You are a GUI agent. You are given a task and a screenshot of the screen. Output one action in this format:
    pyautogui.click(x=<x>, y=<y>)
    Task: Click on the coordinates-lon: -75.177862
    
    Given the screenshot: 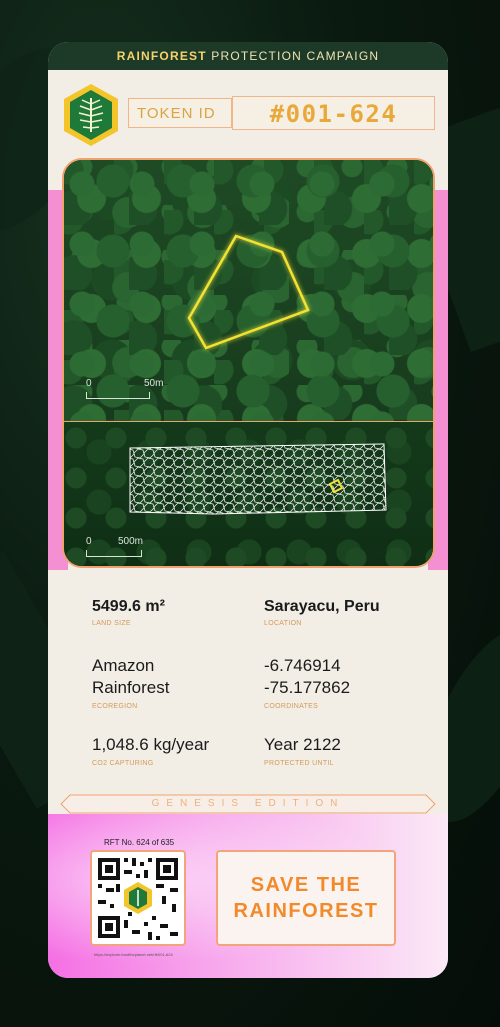 What is the action you would take?
    pyautogui.click(x=307, y=687)
    